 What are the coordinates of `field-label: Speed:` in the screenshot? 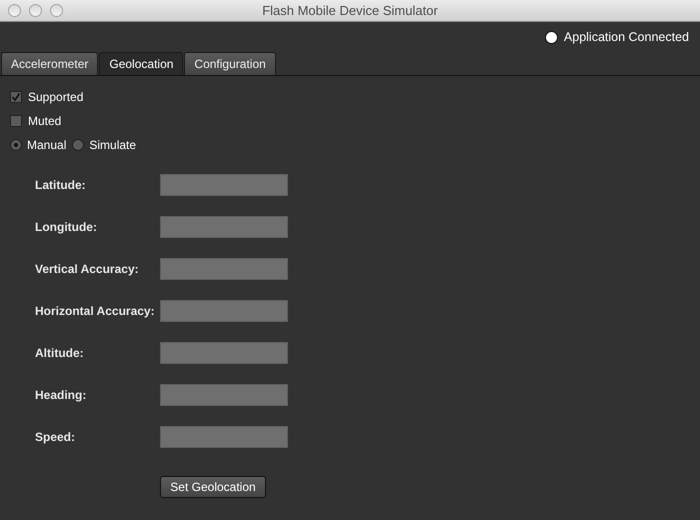 It's located at (55, 437).